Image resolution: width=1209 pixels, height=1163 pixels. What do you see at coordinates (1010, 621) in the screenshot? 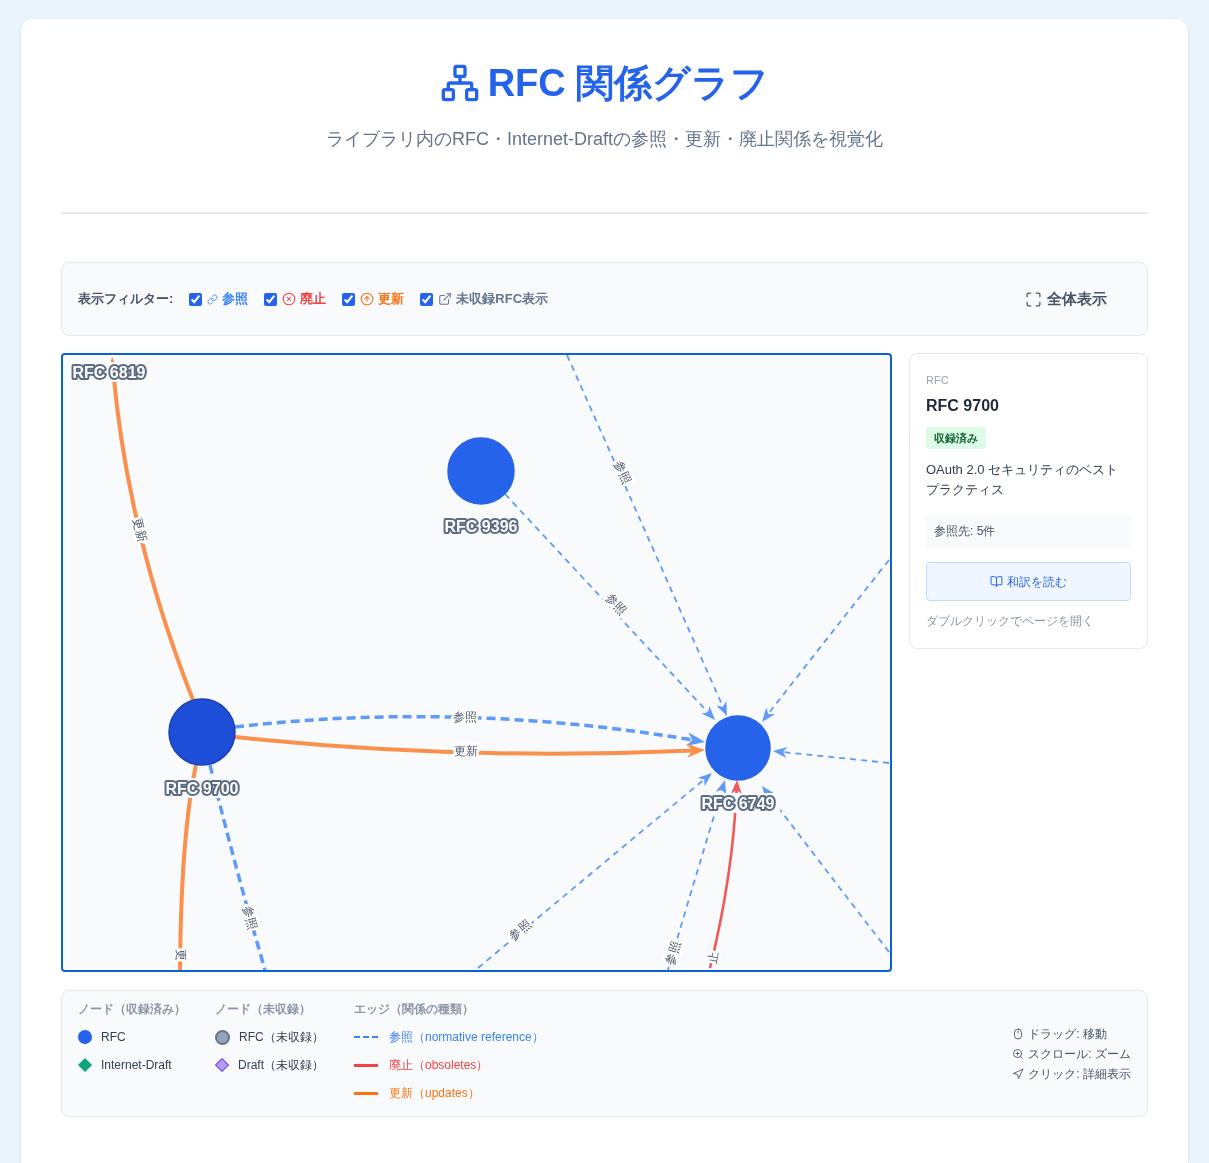
I see `open-page-hint: ダブルクリックでページを開く` at bounding box center [1010, 621].